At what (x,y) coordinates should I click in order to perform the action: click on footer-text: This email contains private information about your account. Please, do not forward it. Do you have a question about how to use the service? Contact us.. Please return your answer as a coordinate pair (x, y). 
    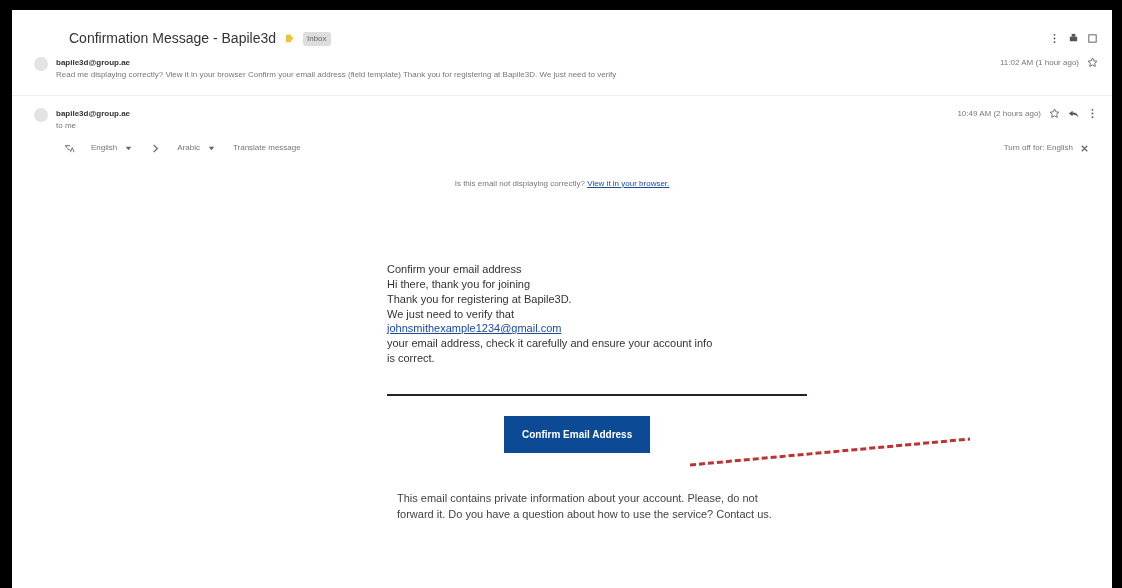
    Looking at the image, I should click on (585, 506).